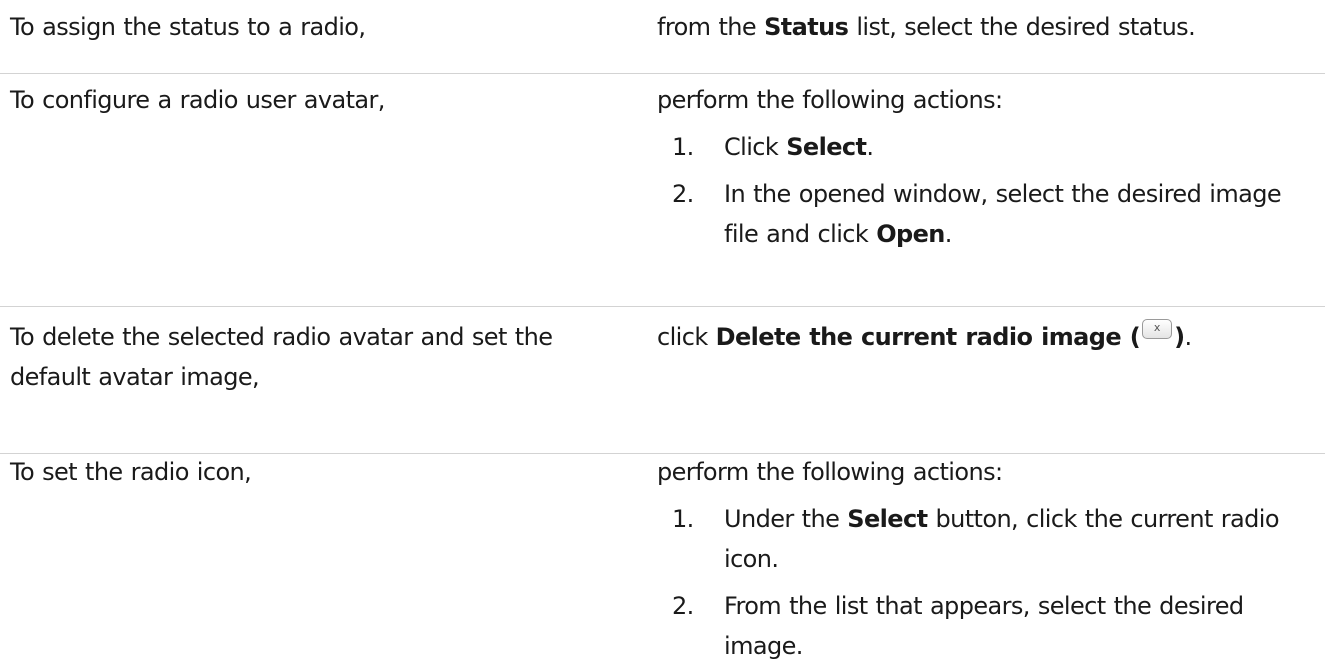 The width and height of the screenshot is (1325, 670). What do you see at coordinates (806, 27) in the screenshot?
I see `ui-element-ref: Status` at bounding box center [806, 27].